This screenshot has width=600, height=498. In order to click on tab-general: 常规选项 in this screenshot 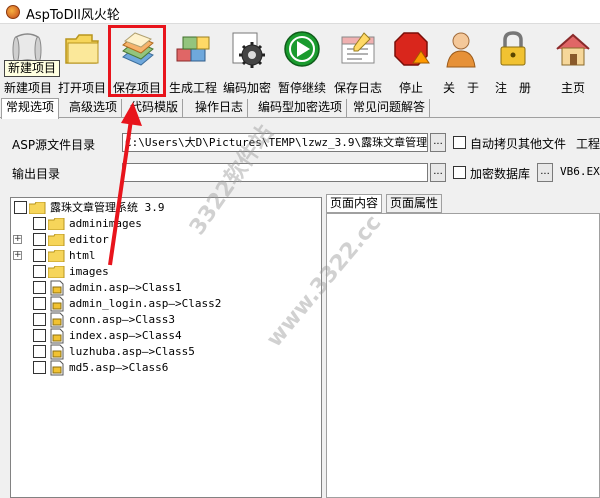, I will do `click(30, 108)`.